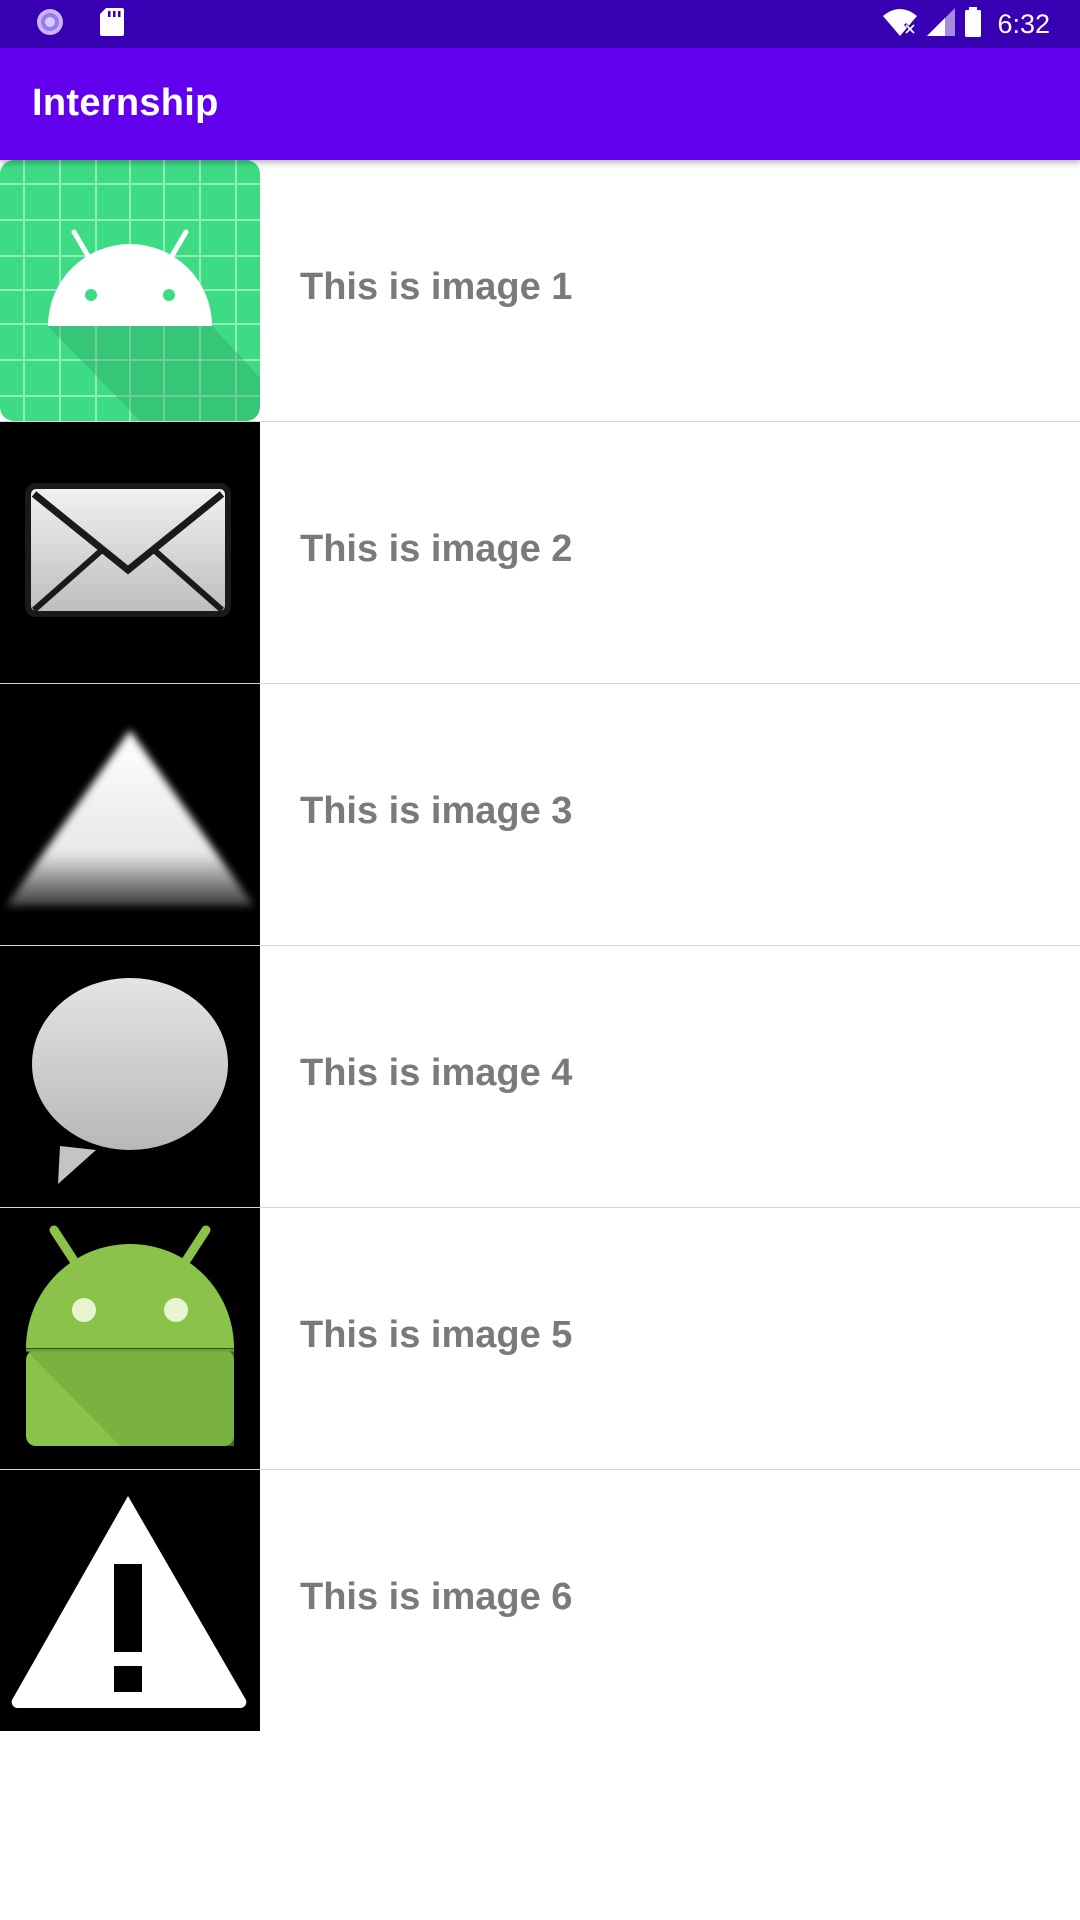 This screenshot has width=1080, height=1920. Describe the element at coordinates (436, 811) in the screenshot. I see `list-item-label: This is image 3` at that location.